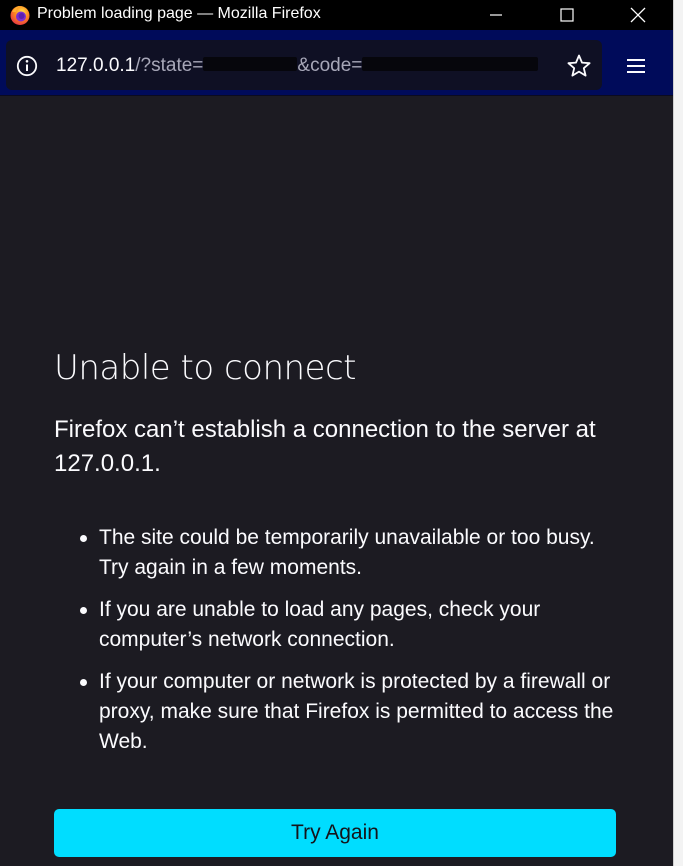  Describe the element at coordinates (205, 368) in the screenshot. I see `error-heading: Unable to connect` at that location.